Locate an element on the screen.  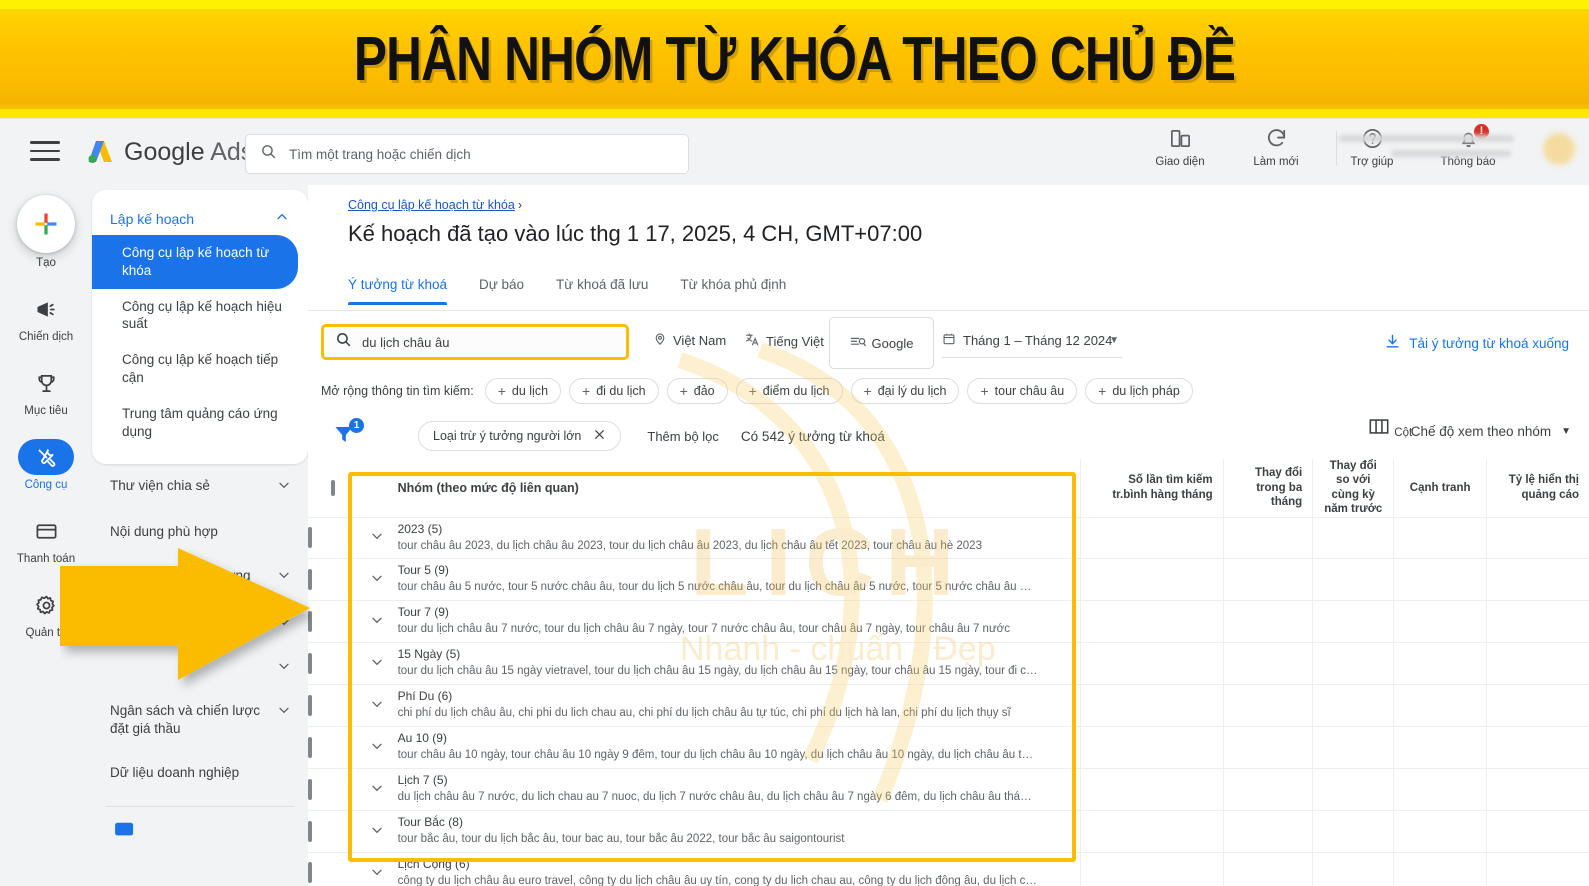
global-search-placeholder: Tìm một trang hoặc chiến dịch is located at coordinates (380, 154).